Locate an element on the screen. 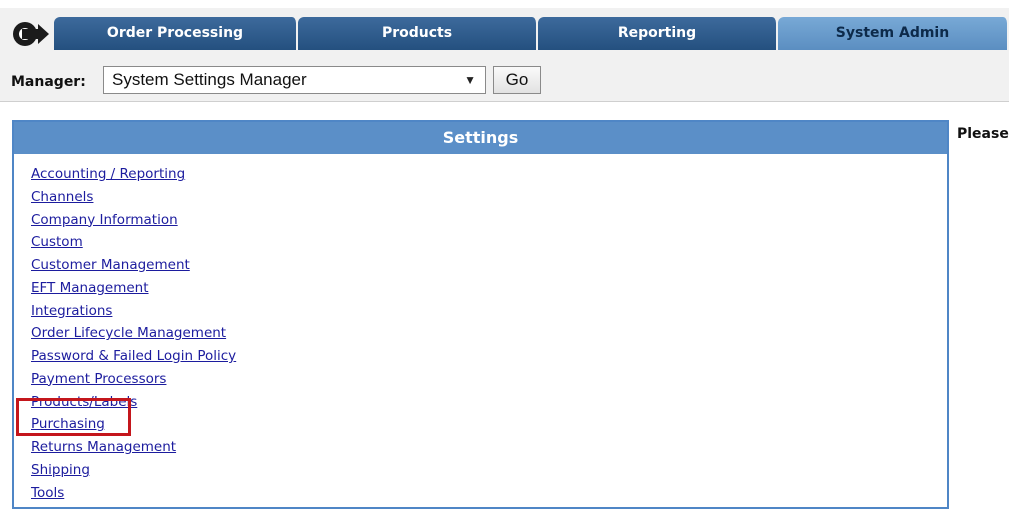  list-item: Returns Management is located at coordinates (489, 446).